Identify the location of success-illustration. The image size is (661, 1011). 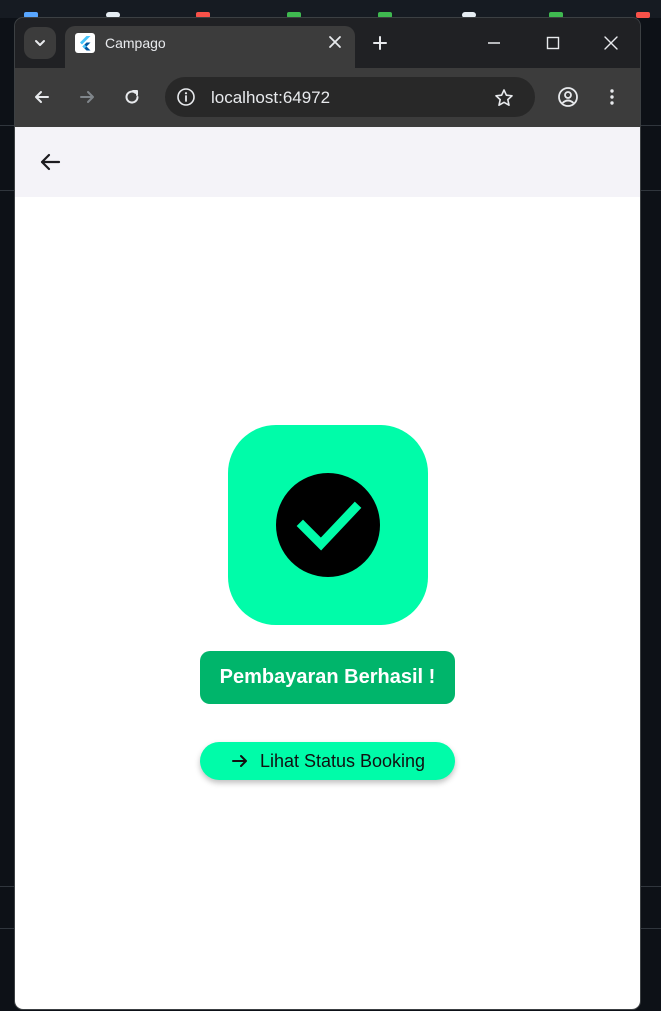
(328, 525).